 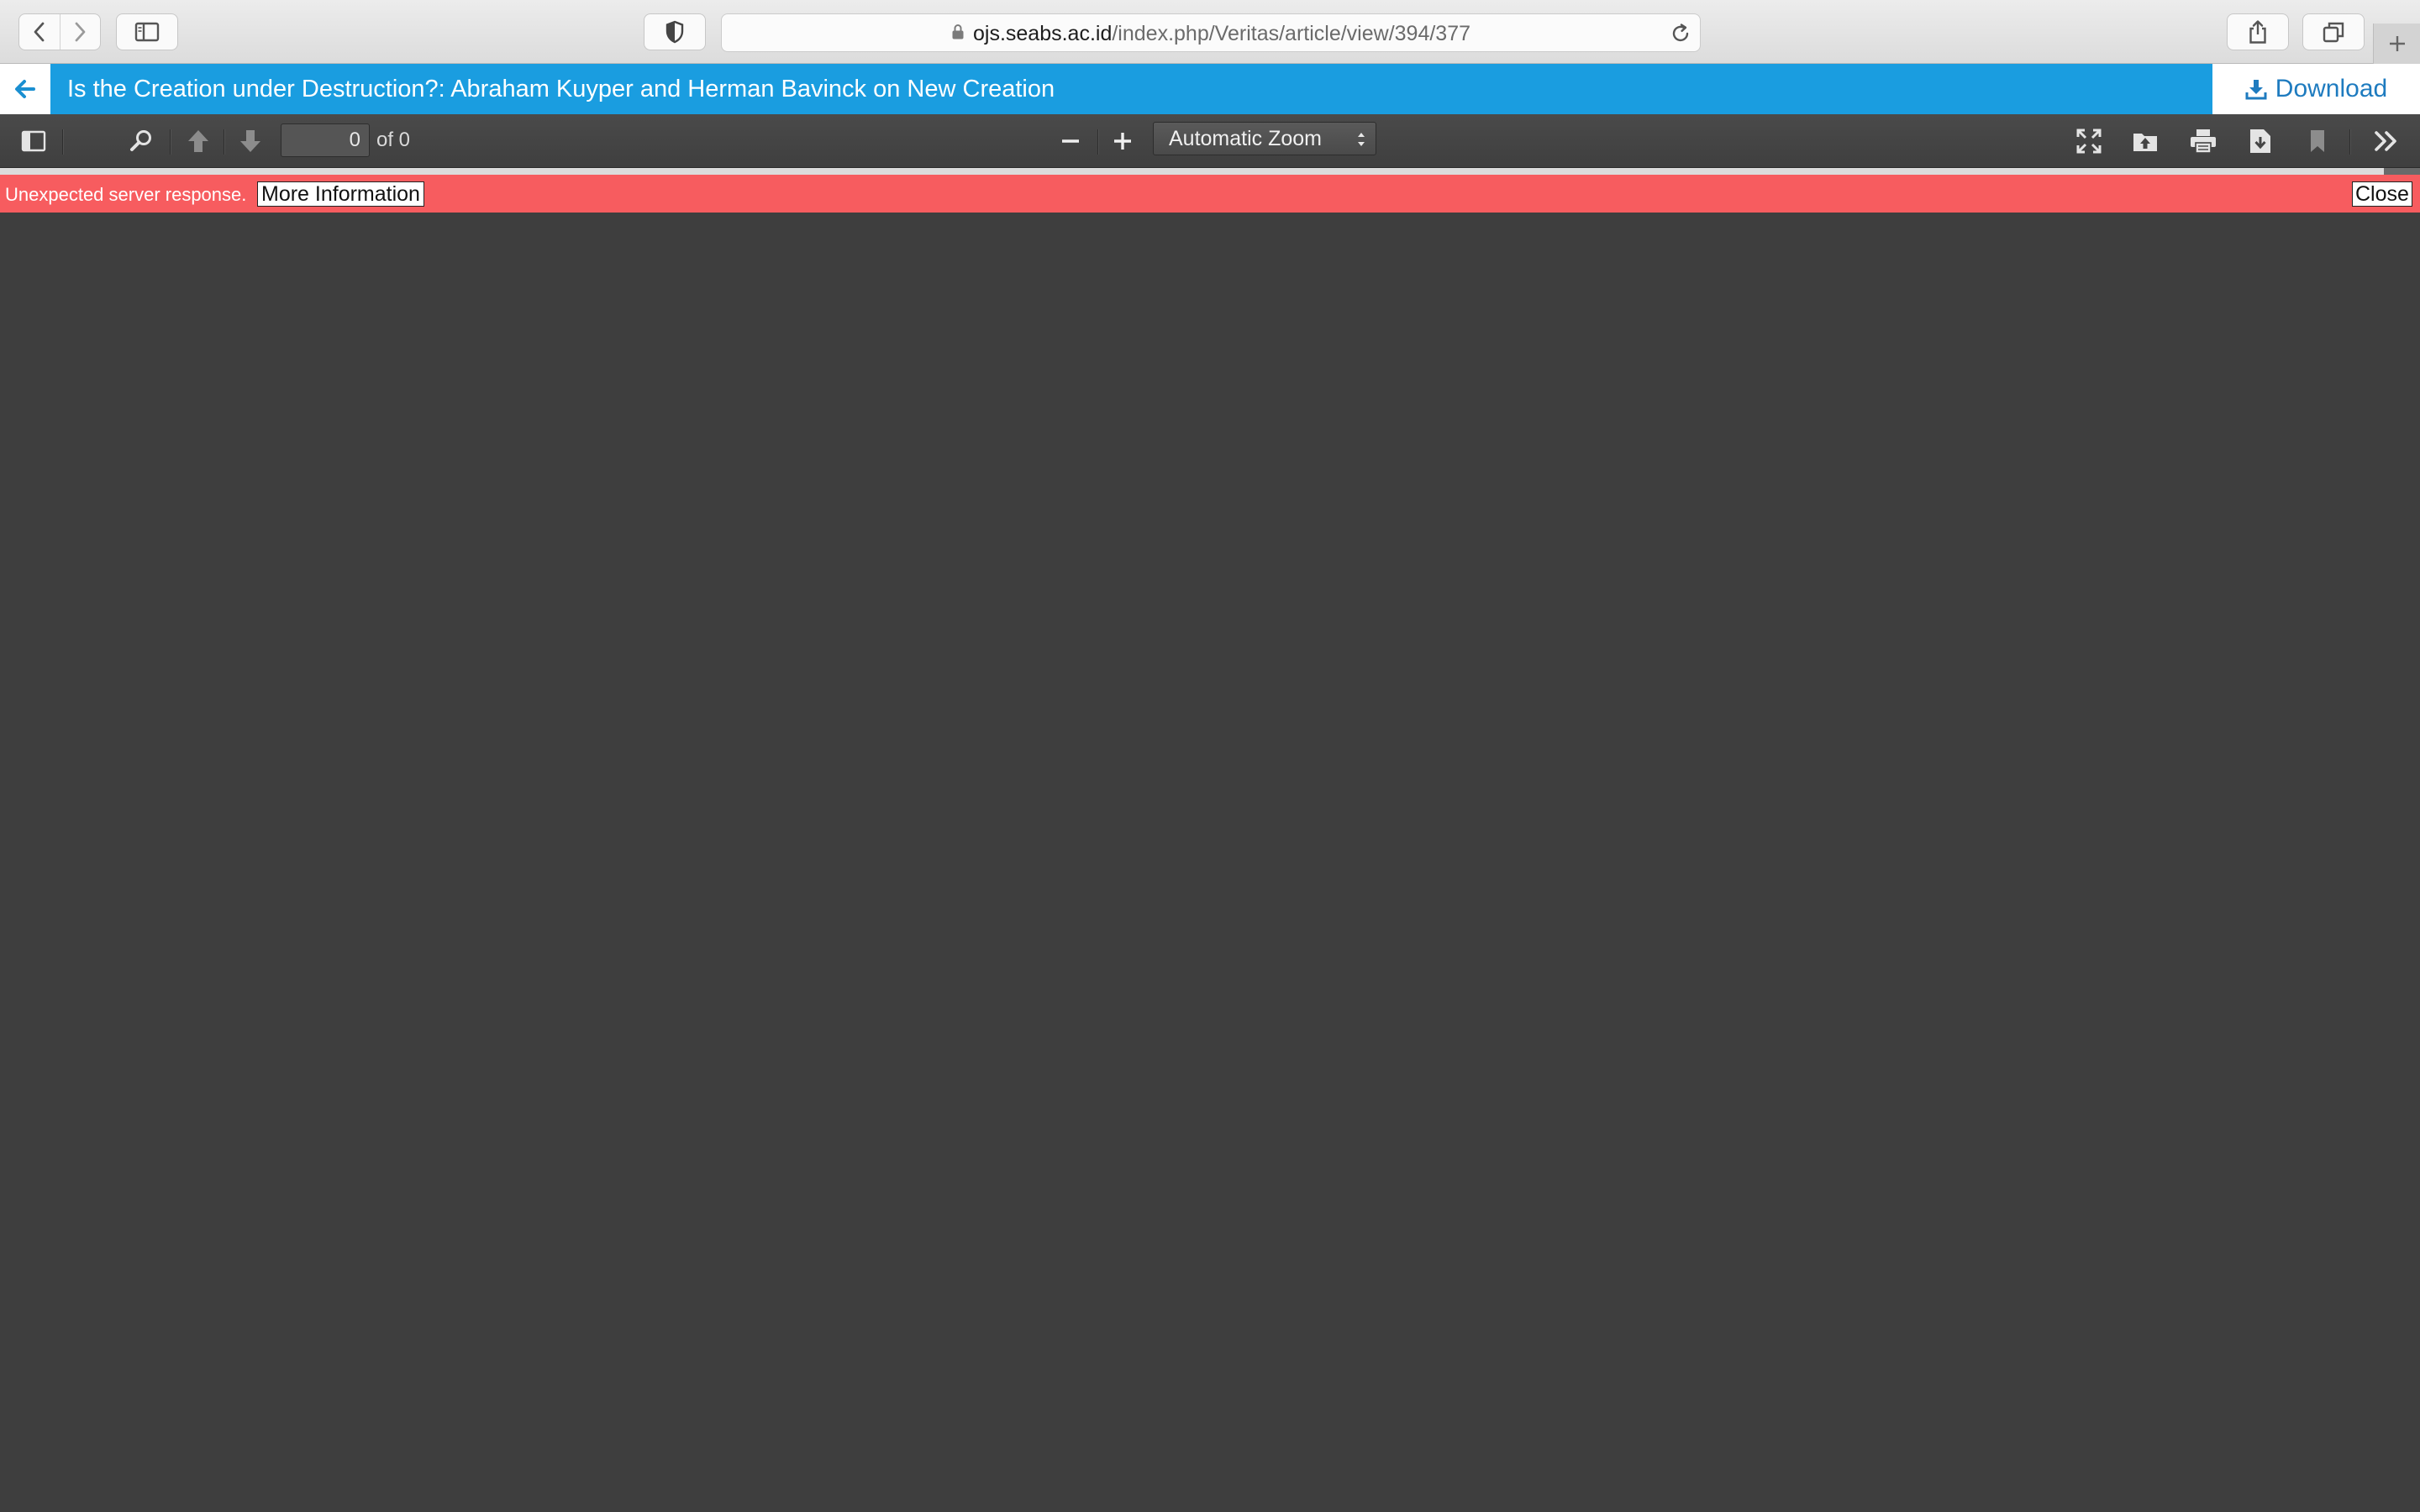 What do you see at coordinates (1192, 171) in the screenshot?
I see `loading-progress-fill` at bounding box center [1192, 171].